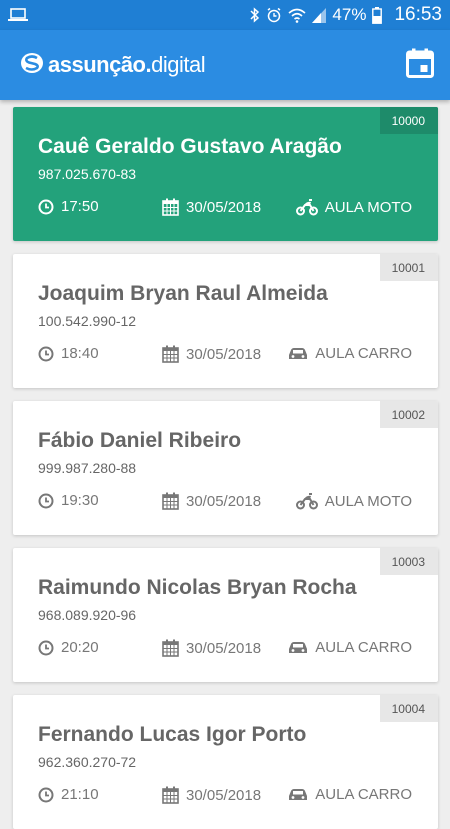  What do you see at coordinates (197, 587) in the screenshot?
I see `student-name: Raimundo Nicolas Bryan Rocha` at bounding box center [197, 587].